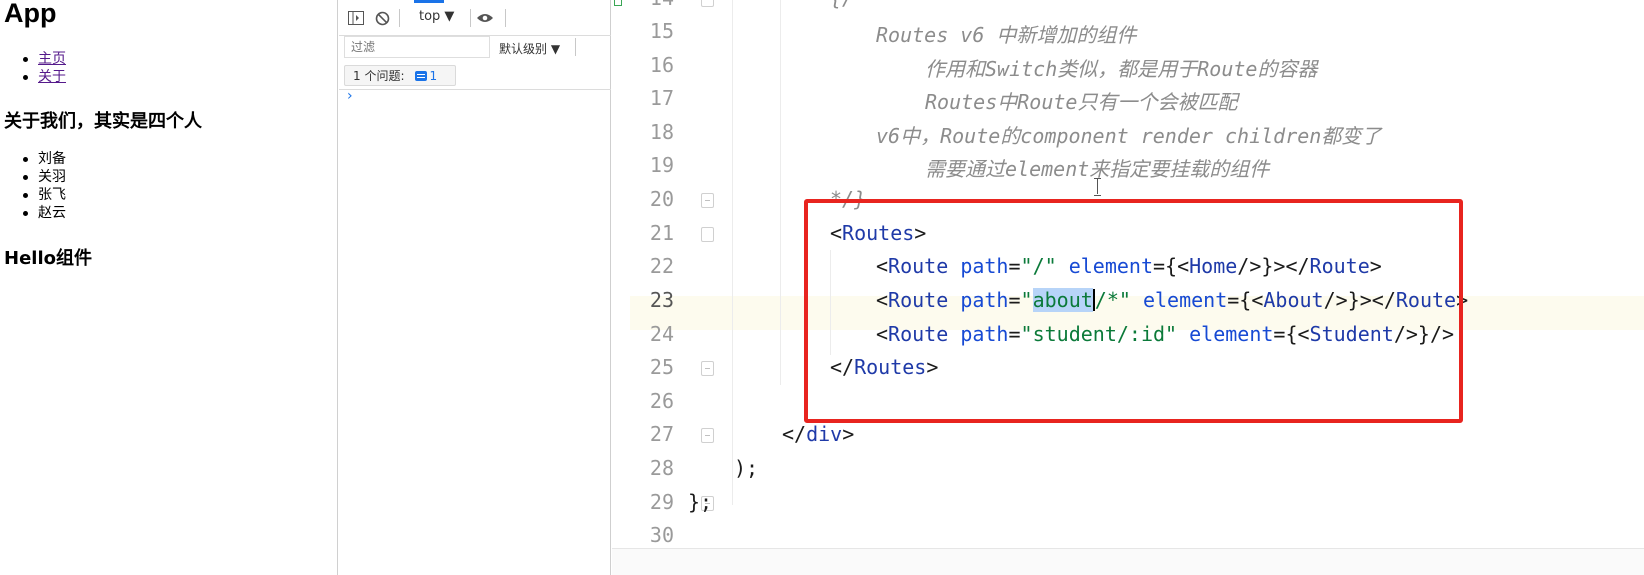 This screenshot has height=575, width=1644. What do you see at coordinates (485, 18) in the screenshot?
I see `eye-icon` at bounding box center [485, 18].